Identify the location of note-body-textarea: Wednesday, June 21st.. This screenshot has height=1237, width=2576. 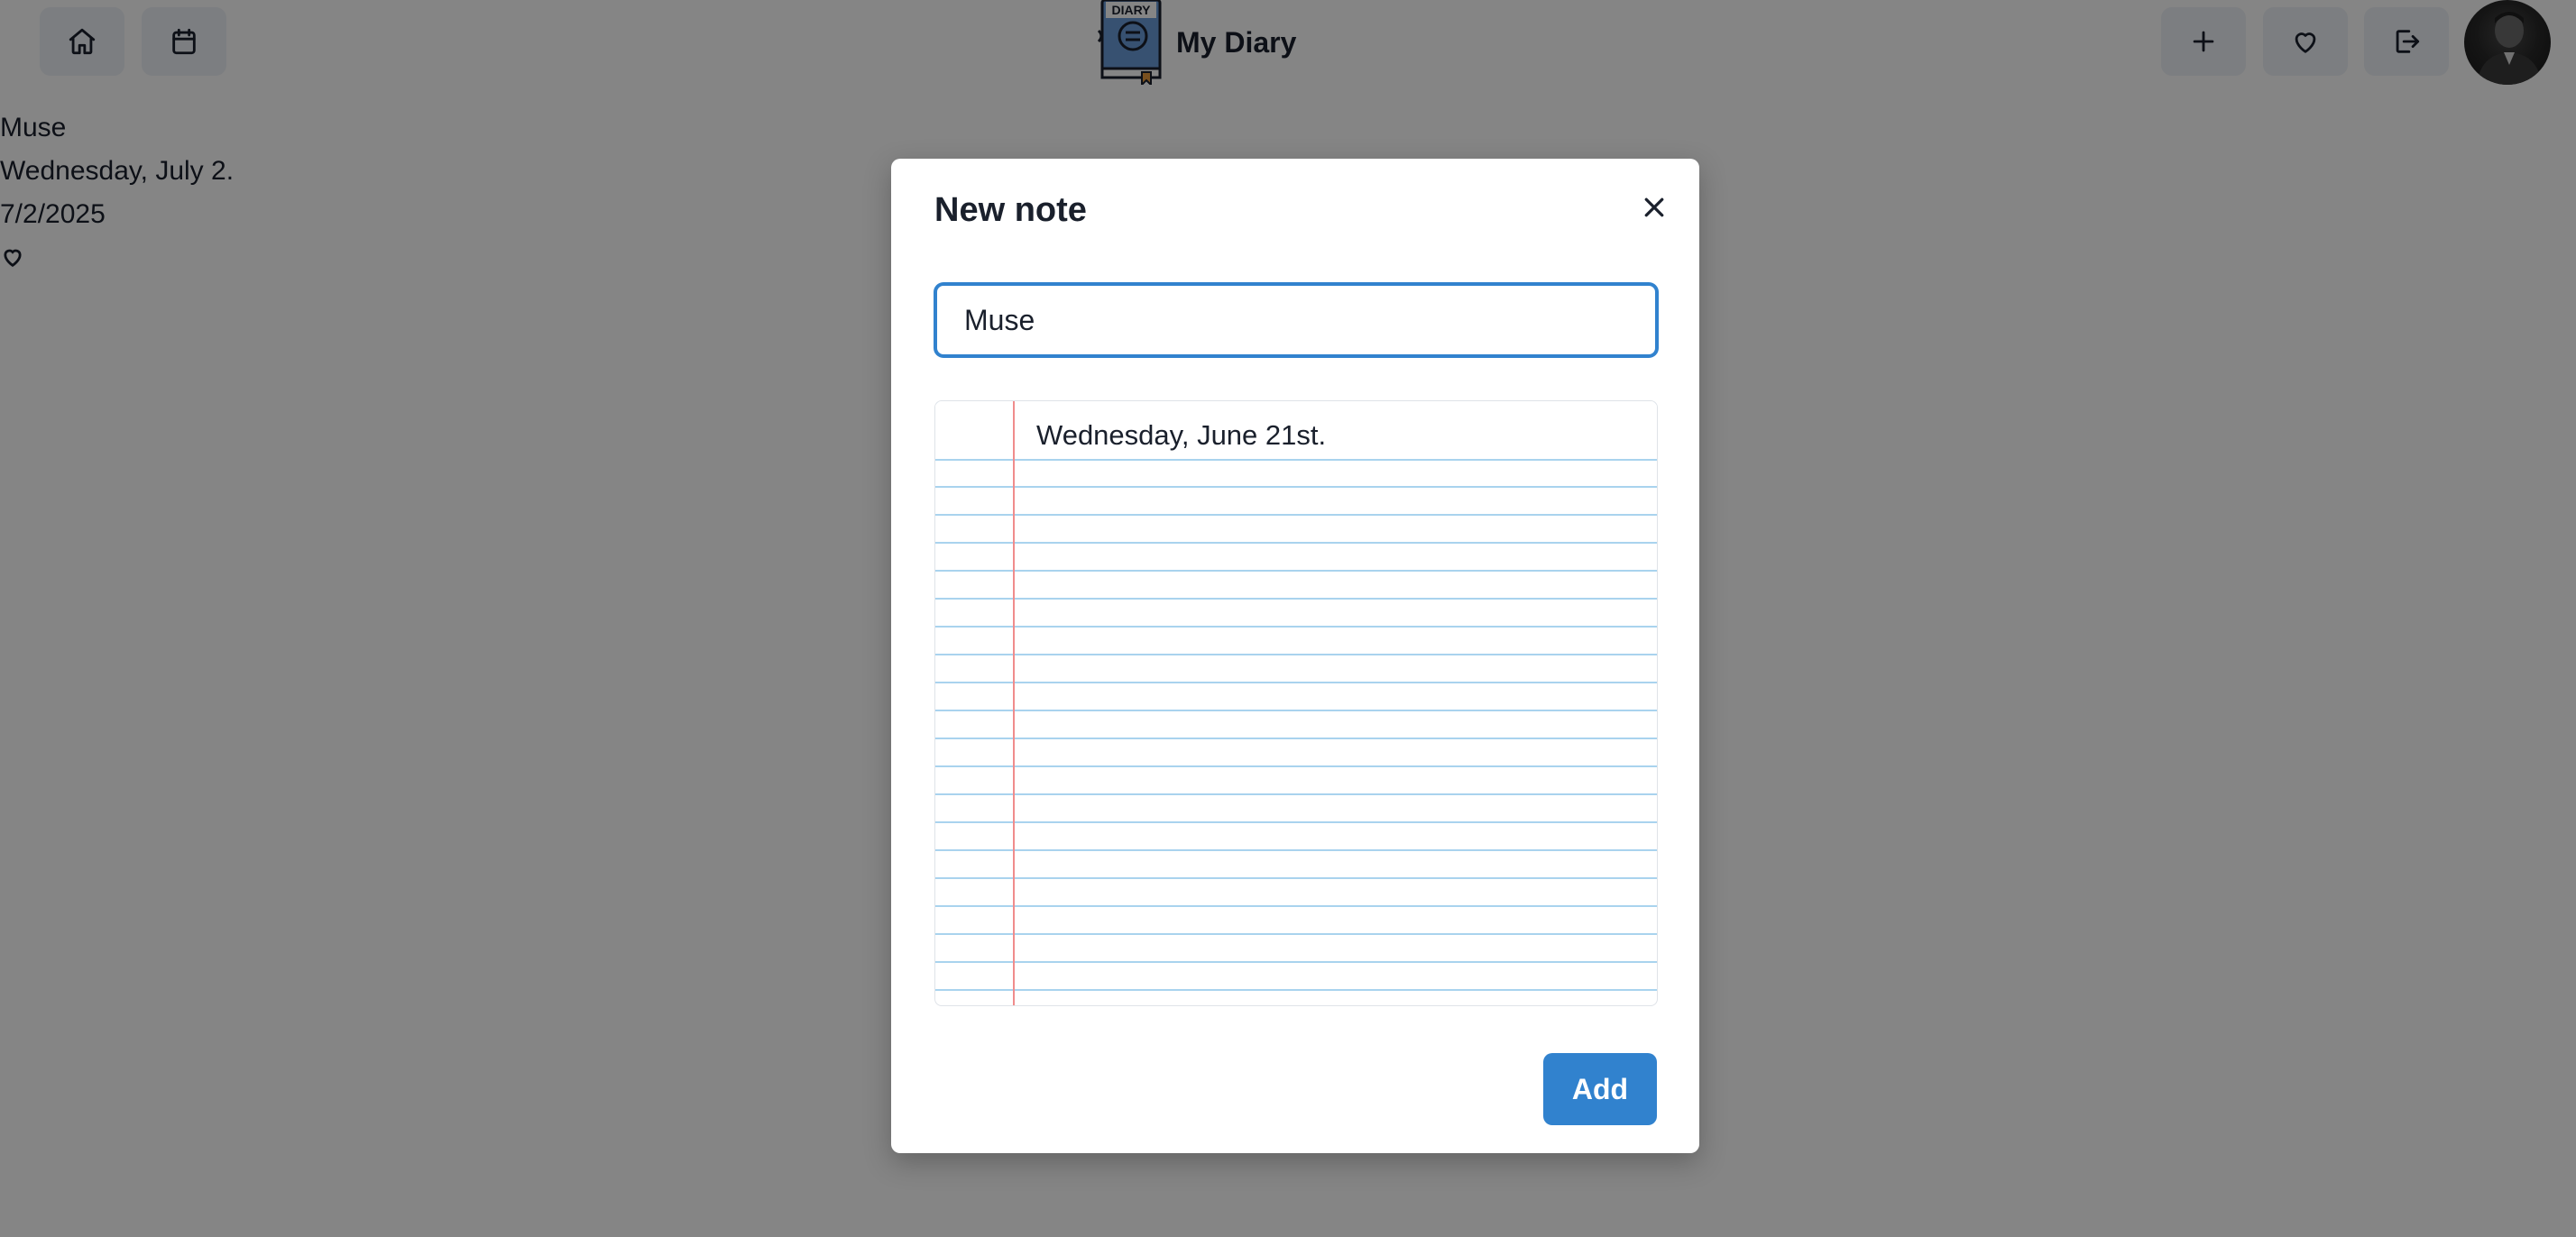
(1296, 703).